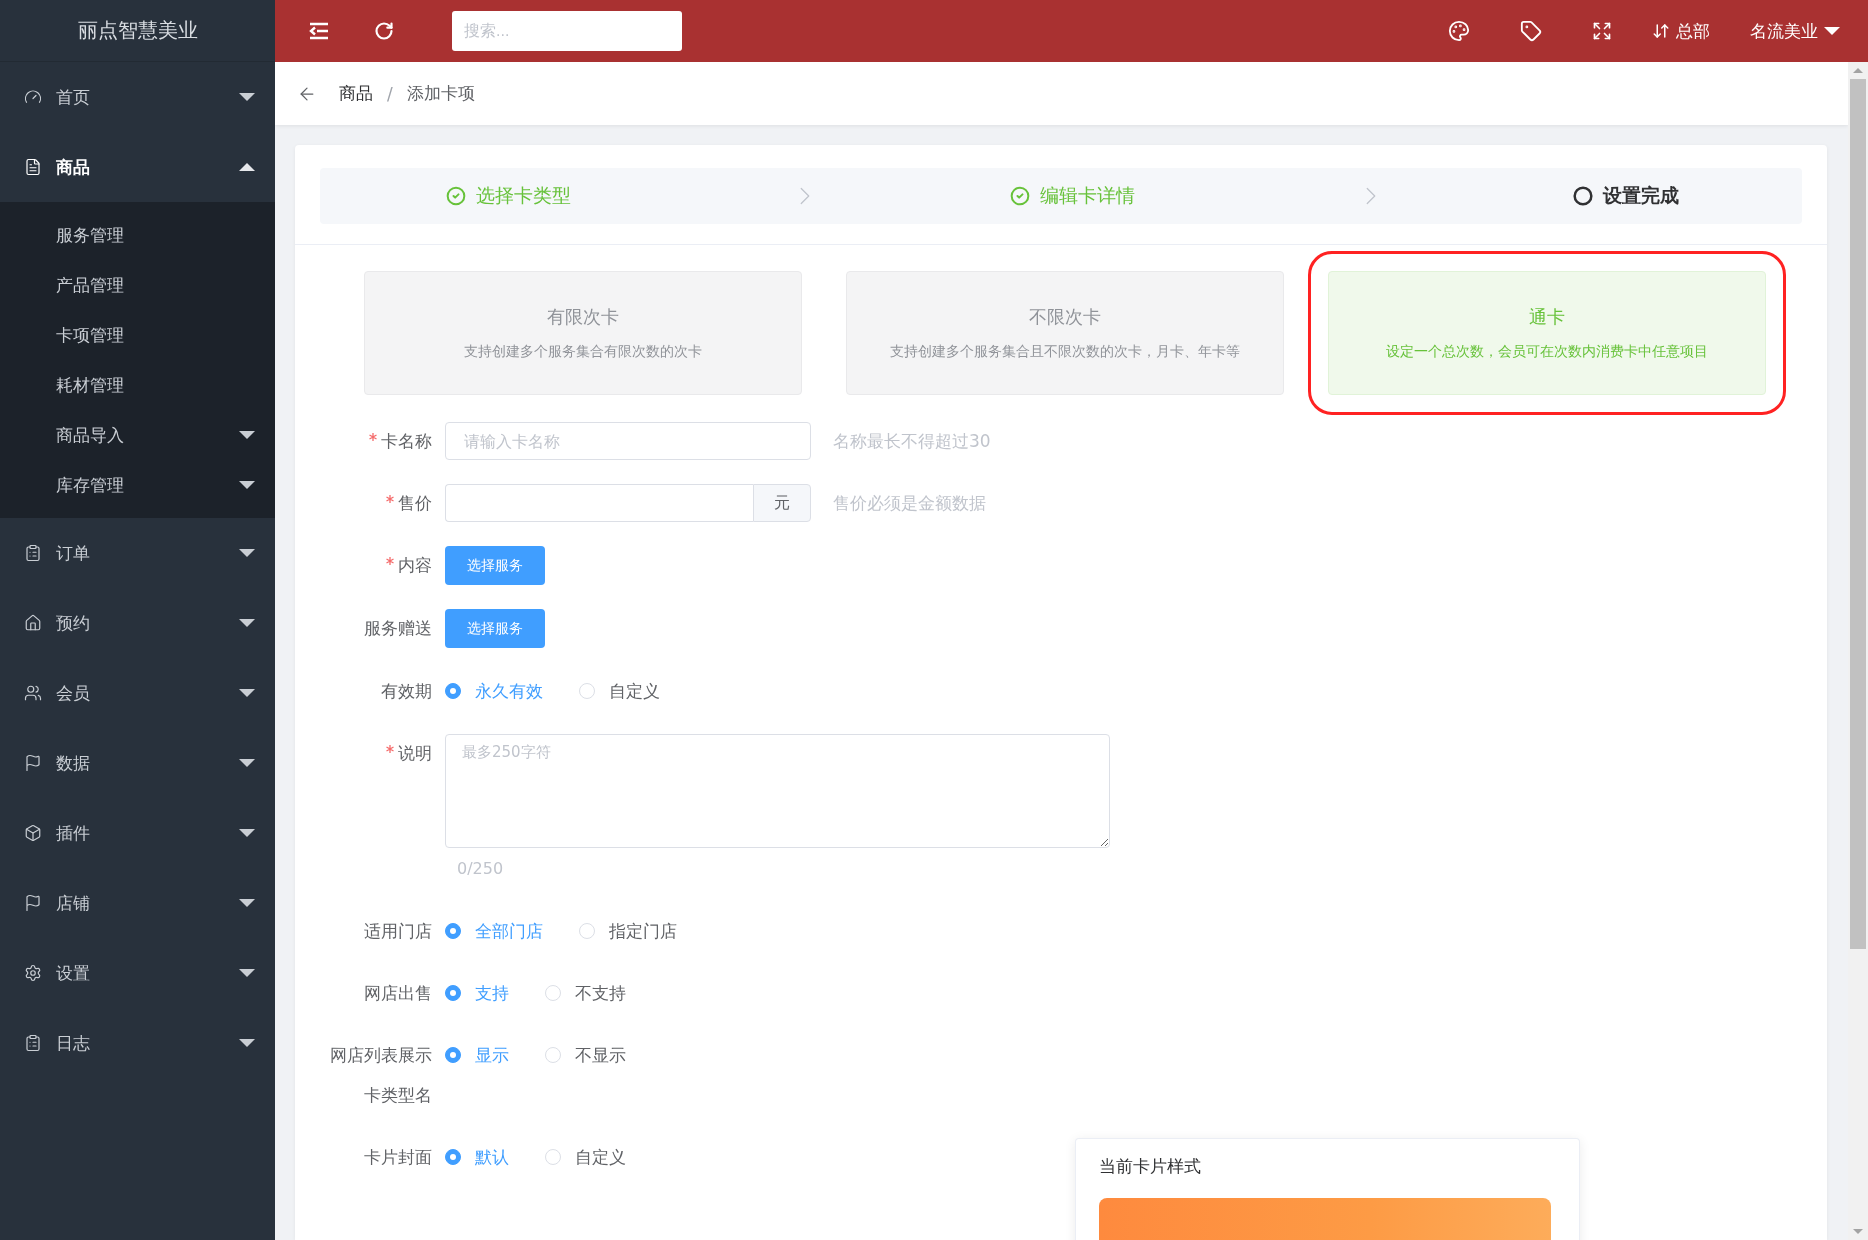 Image resolution: width=1868 pixels, height=1240 pixels. Describe the element at coordinates (1641, 195) in the screenshot. I see `step-label: 设置完成` at that location.